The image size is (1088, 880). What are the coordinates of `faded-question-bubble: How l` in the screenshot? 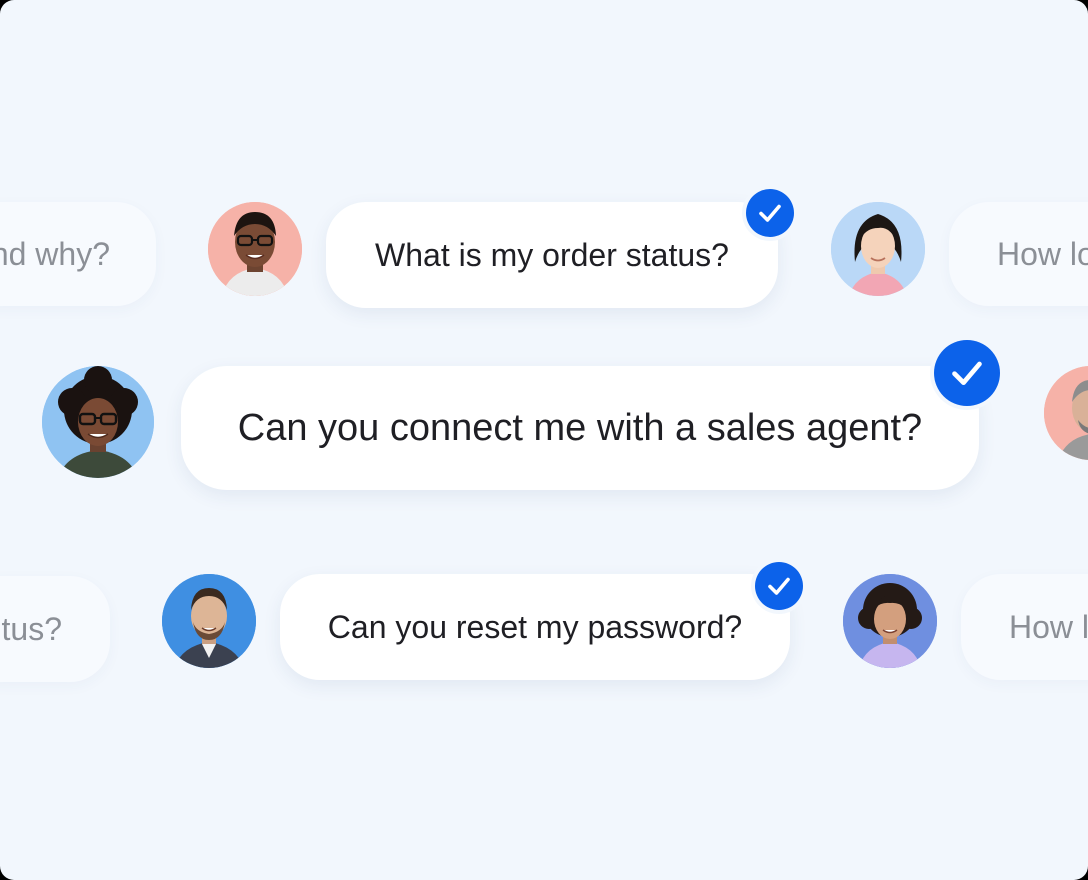 It's located at (1024, 627).